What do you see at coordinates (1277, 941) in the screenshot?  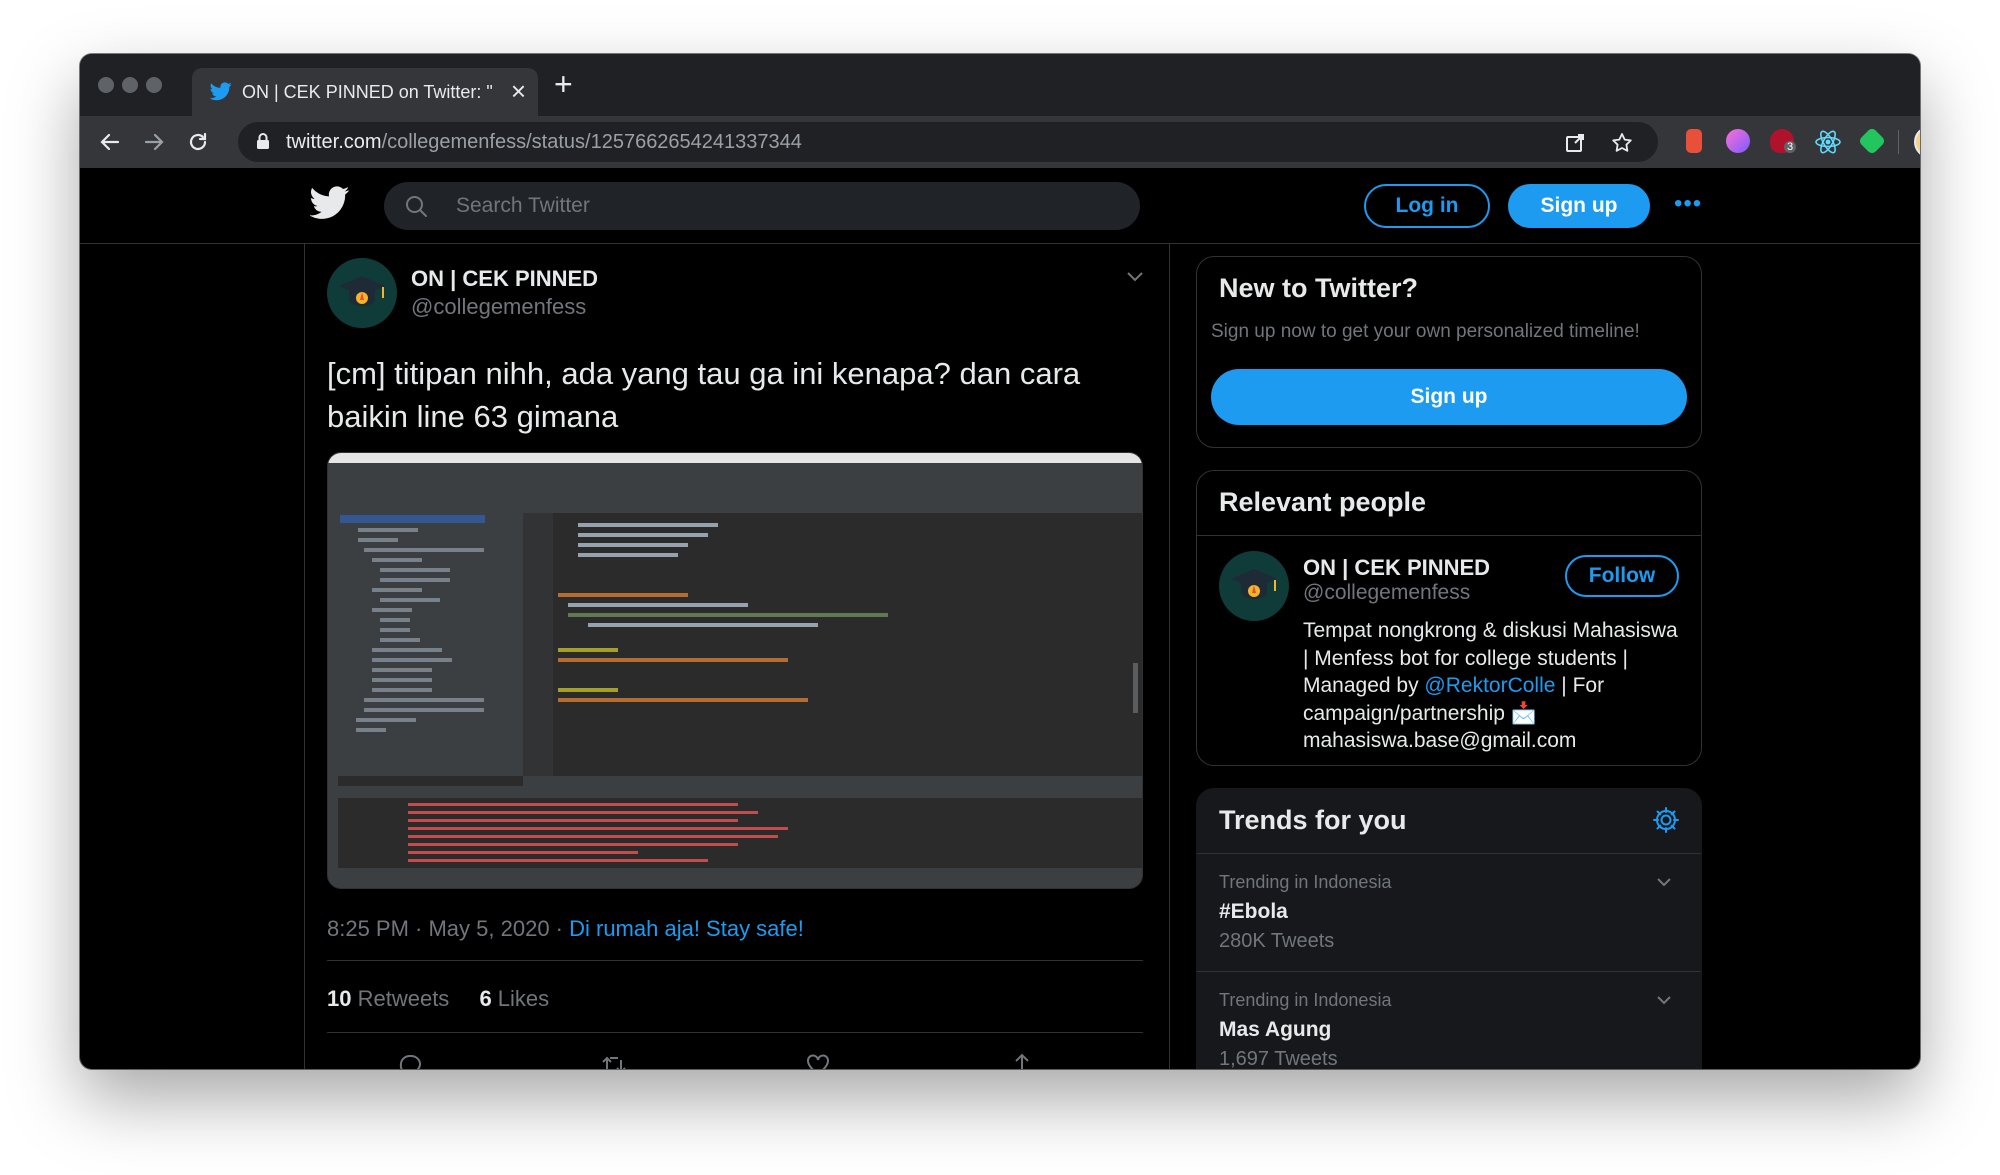 I see `trend-count: 280K Tweets` at bounding box center [1277, 941].